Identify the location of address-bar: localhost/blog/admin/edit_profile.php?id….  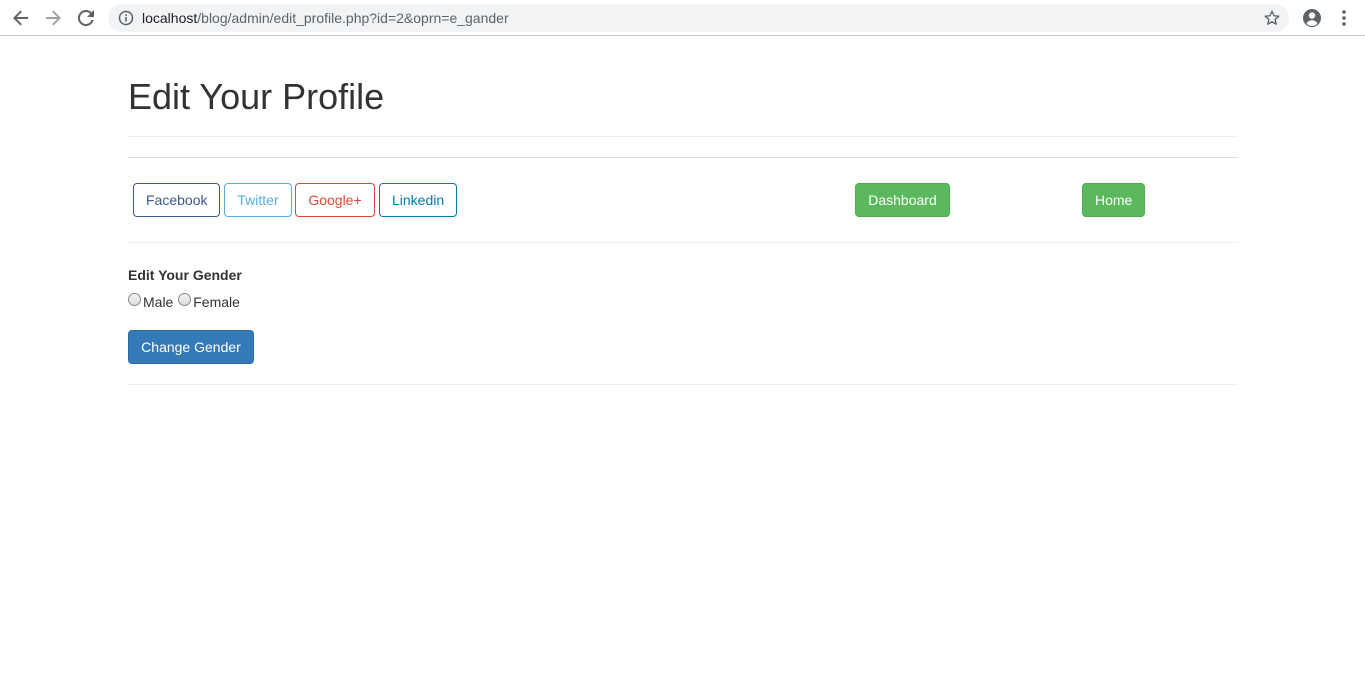
(698, 18).